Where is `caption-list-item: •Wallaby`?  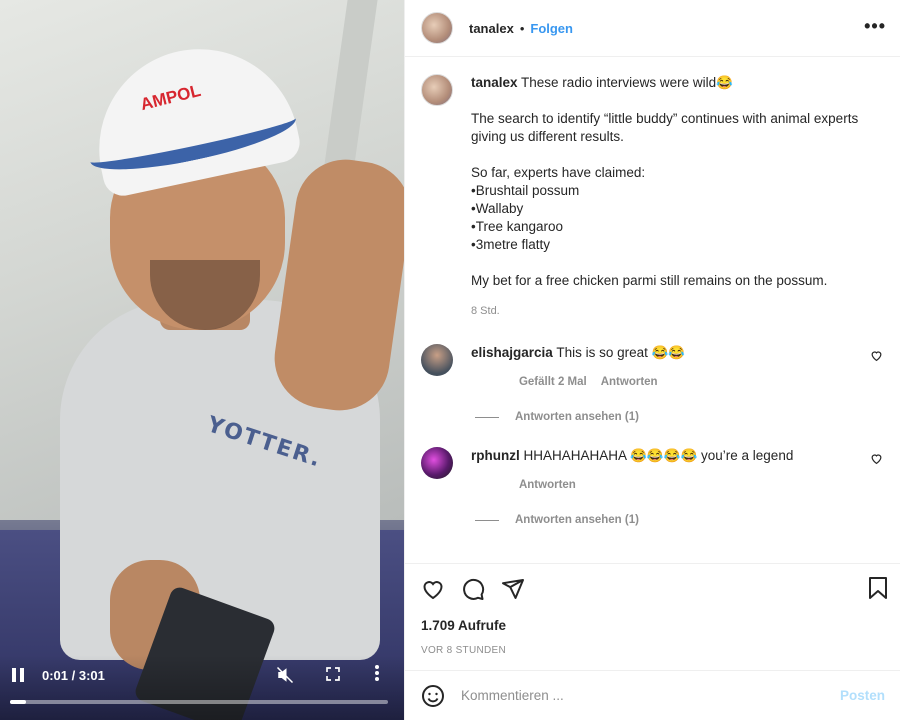 caption-list-item: •Wallaby is located at coordinates (497, 208).